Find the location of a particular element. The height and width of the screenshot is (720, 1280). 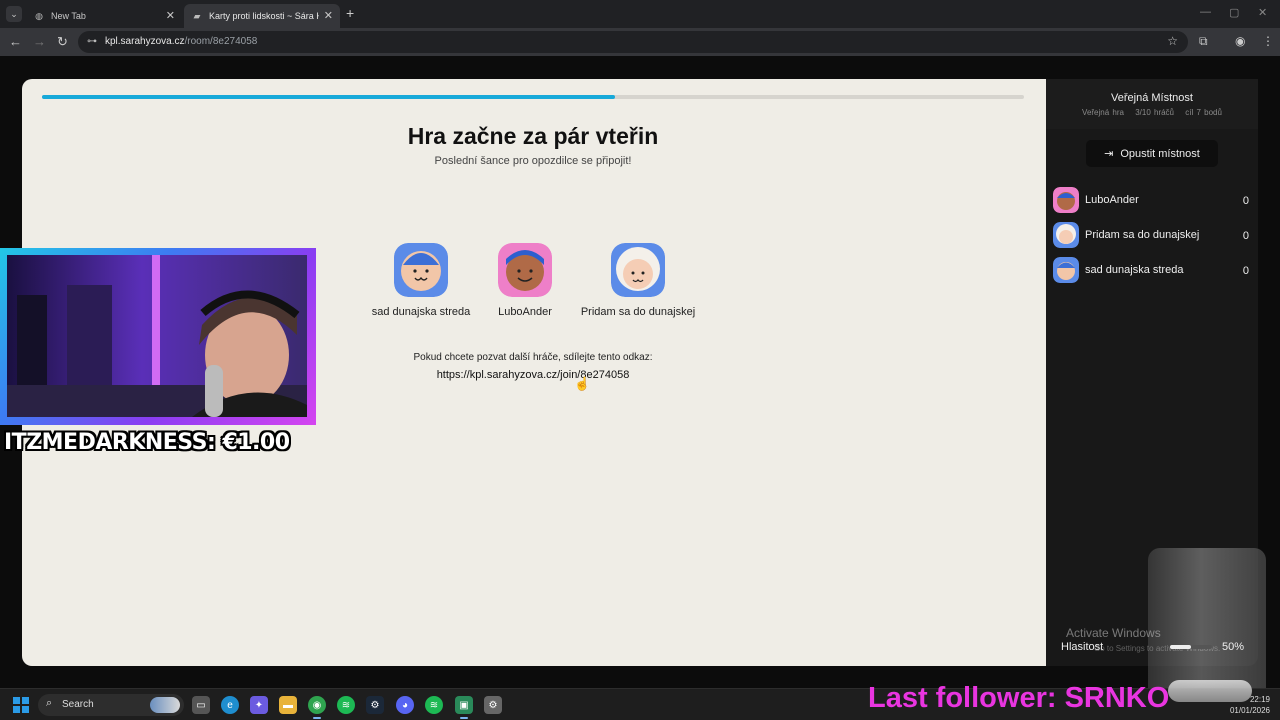

player-name: sad dunajska streda is located at coordinates (421, 312).